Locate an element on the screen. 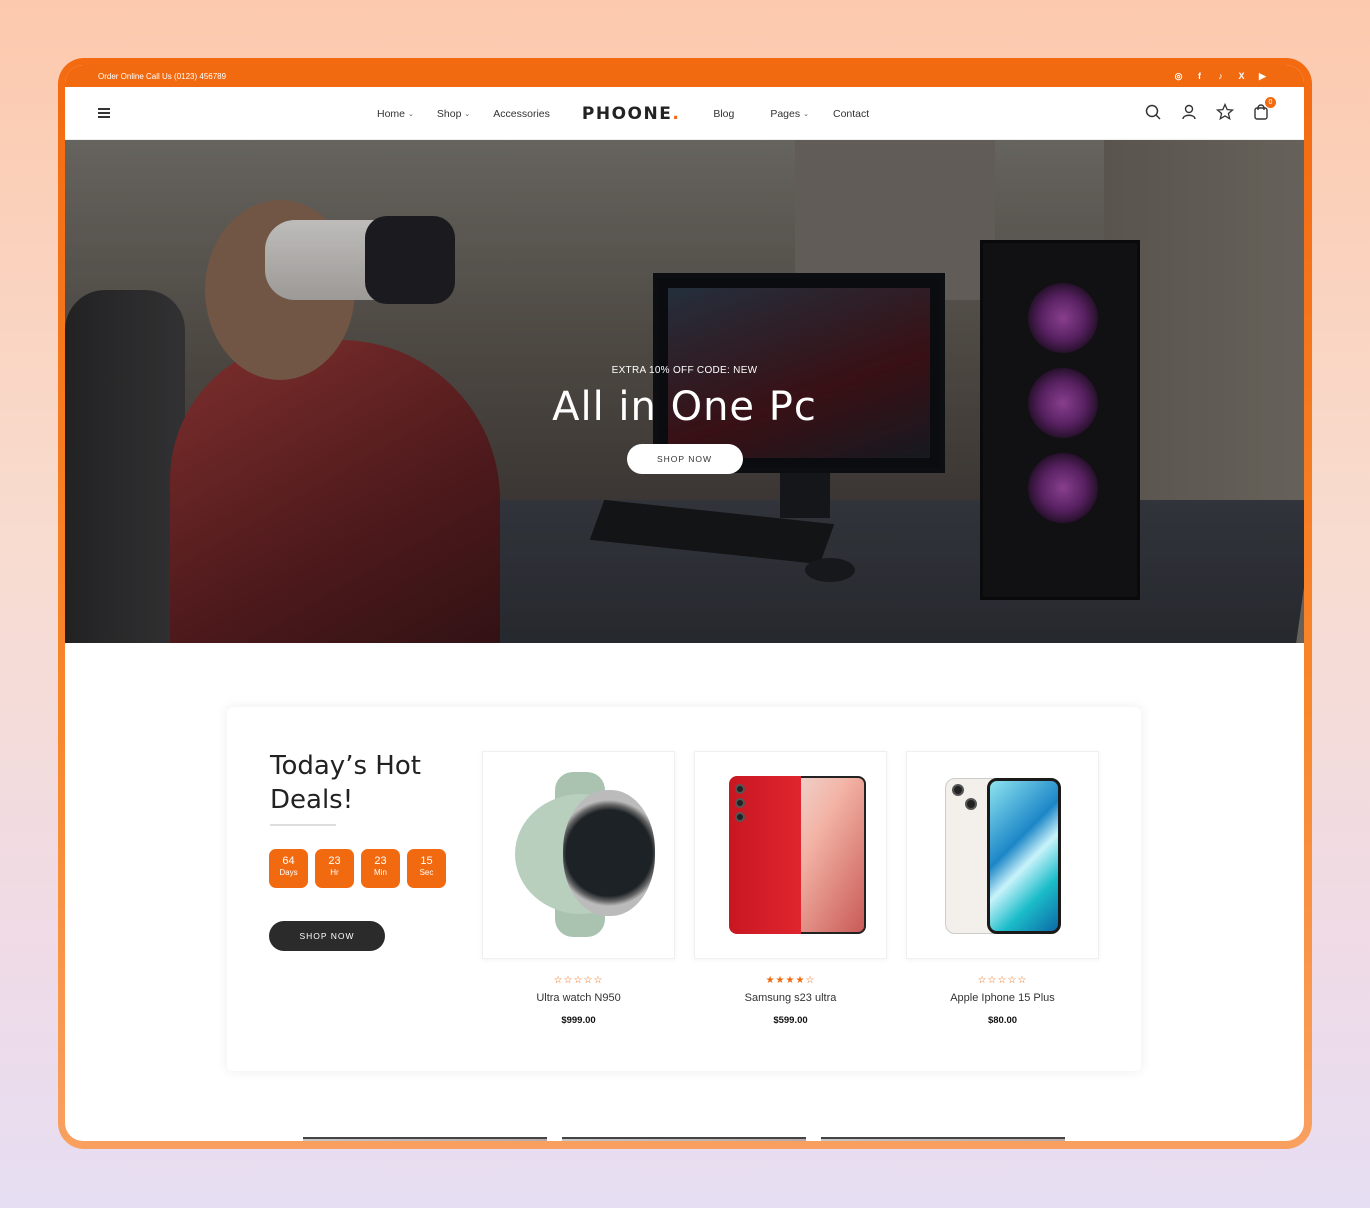 This screenshot has height=1208, width=1370. product-name: Ultra watch N950 is located at coordinates (578, 998).